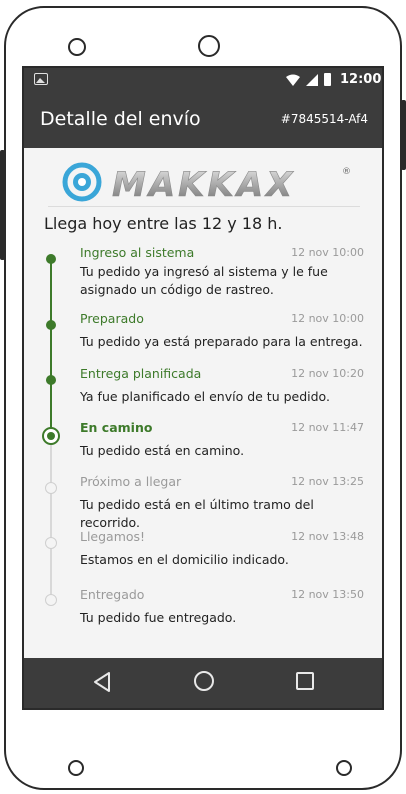  Describe the element at coordinates (327, 79) in the screenshot. I see `battery-icon` at that location.